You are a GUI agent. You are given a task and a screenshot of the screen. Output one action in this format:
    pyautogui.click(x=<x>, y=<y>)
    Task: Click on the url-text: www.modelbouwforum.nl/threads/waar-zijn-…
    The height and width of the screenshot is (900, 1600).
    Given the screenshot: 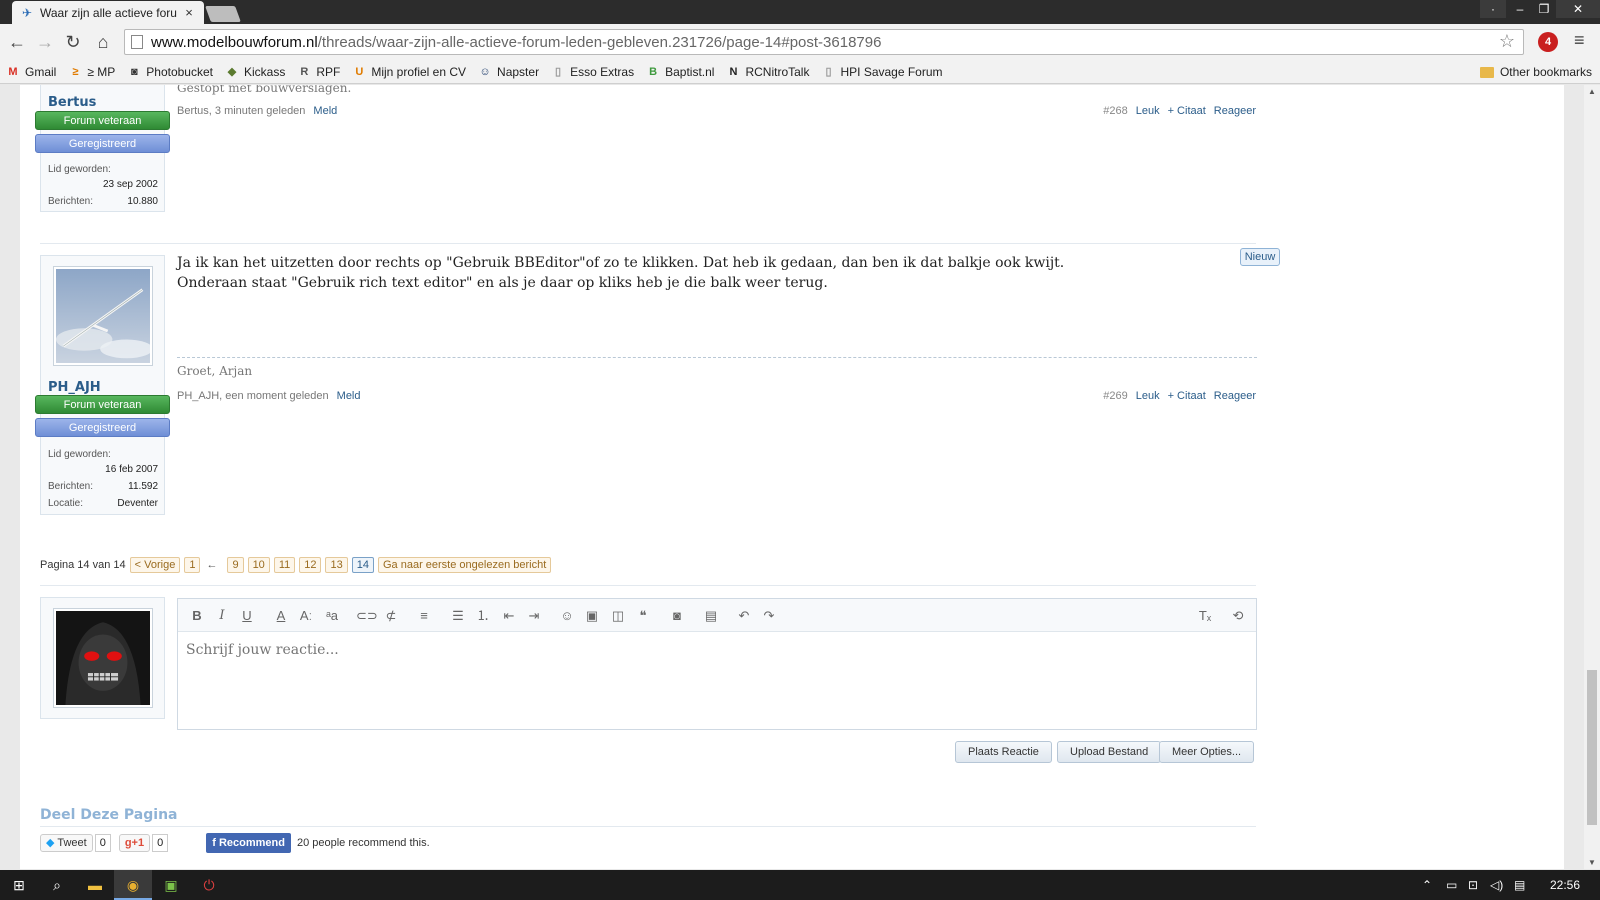 What is the action you would take?
    pyautogui.click(x=516, y=42)
    